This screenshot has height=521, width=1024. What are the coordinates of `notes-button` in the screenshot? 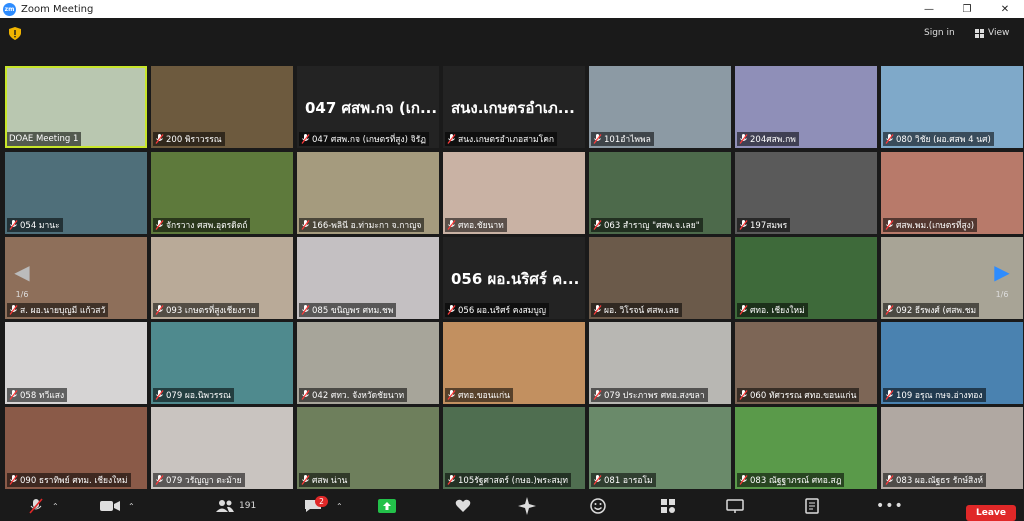 It's located at (812, 506).